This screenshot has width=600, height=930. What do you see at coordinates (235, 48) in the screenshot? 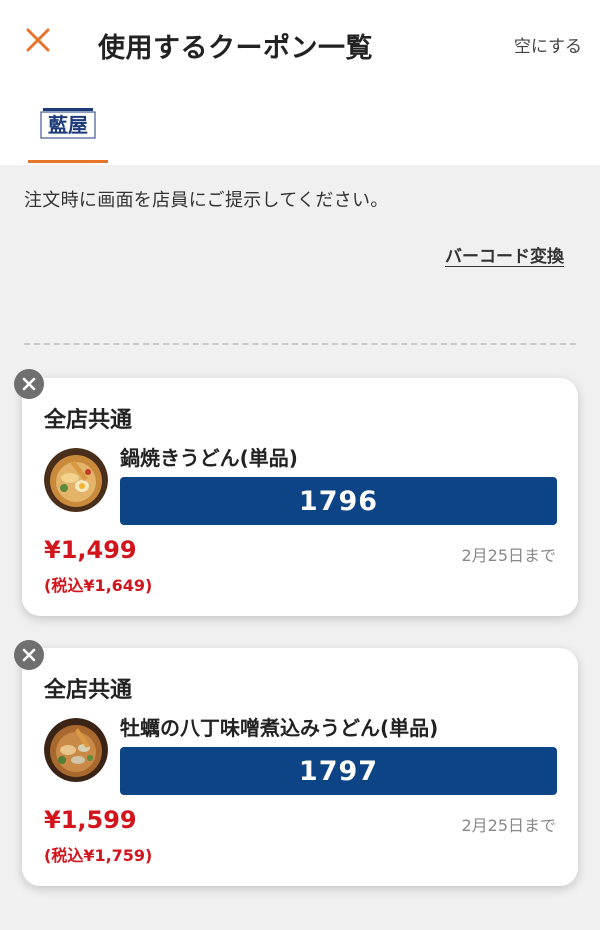
I see `page-title: 使用するクーポン一覧` at bounding box center [235, 48].